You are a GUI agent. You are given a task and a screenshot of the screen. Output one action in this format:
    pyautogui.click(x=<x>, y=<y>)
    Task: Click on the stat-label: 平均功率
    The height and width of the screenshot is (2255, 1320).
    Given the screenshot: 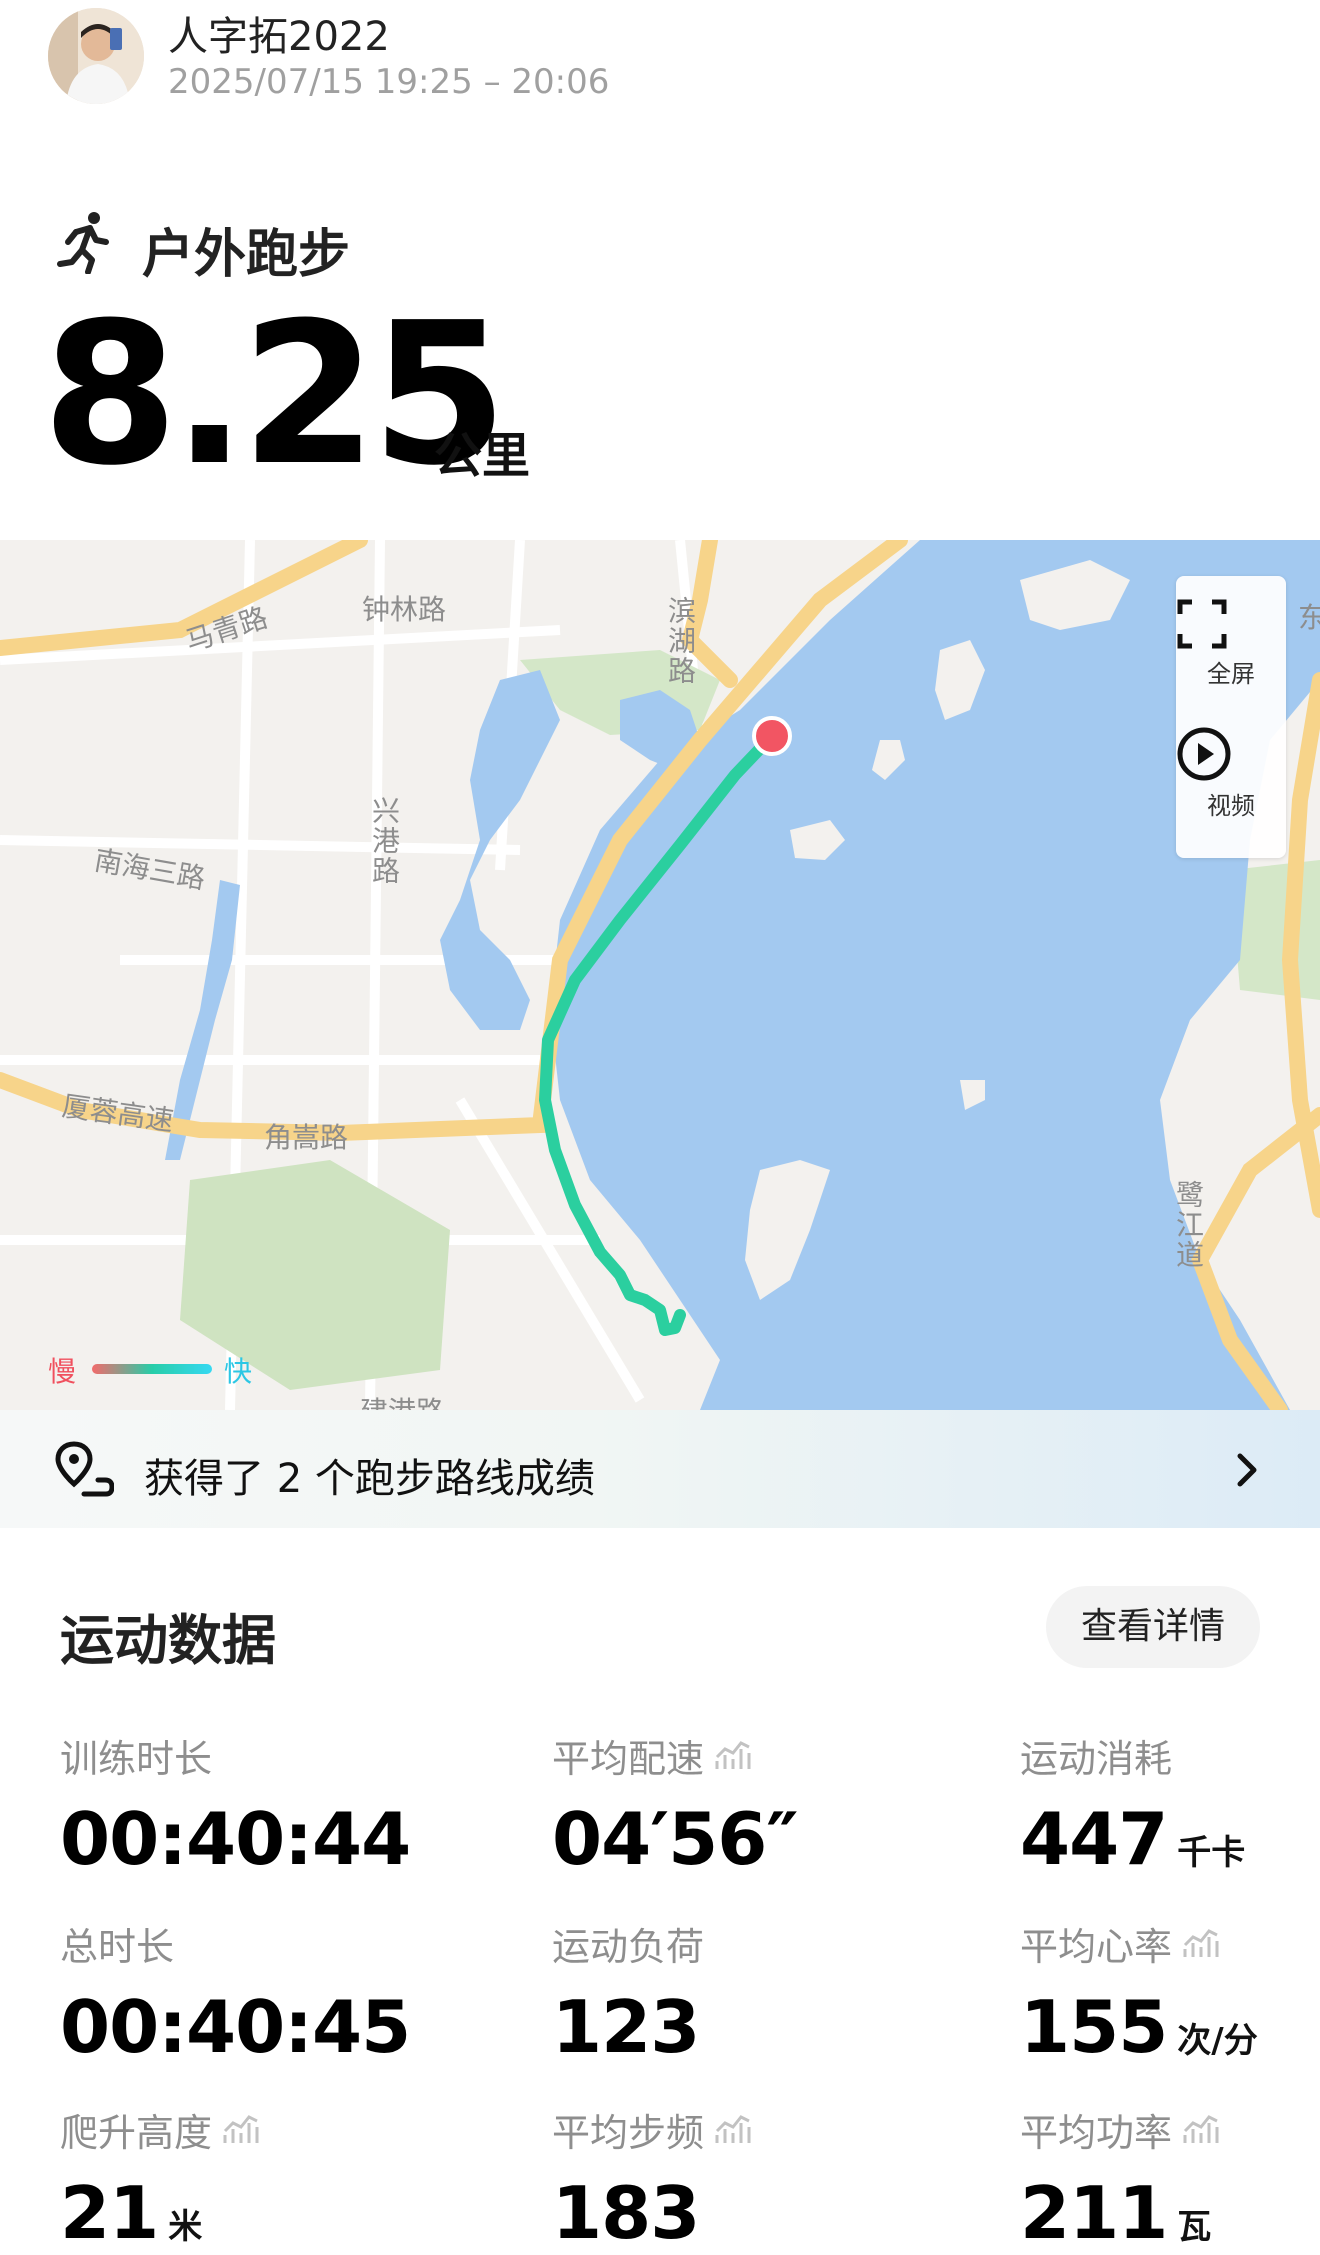 What is the action you would take?
    pyautogui.click(x=1096, y=2133)
    